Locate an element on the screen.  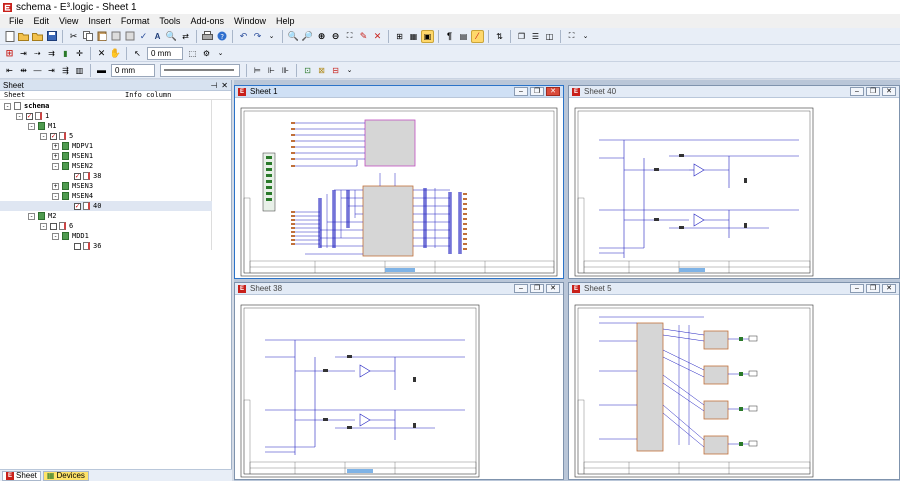
menu-view: View is located at coordinates (68, 21).